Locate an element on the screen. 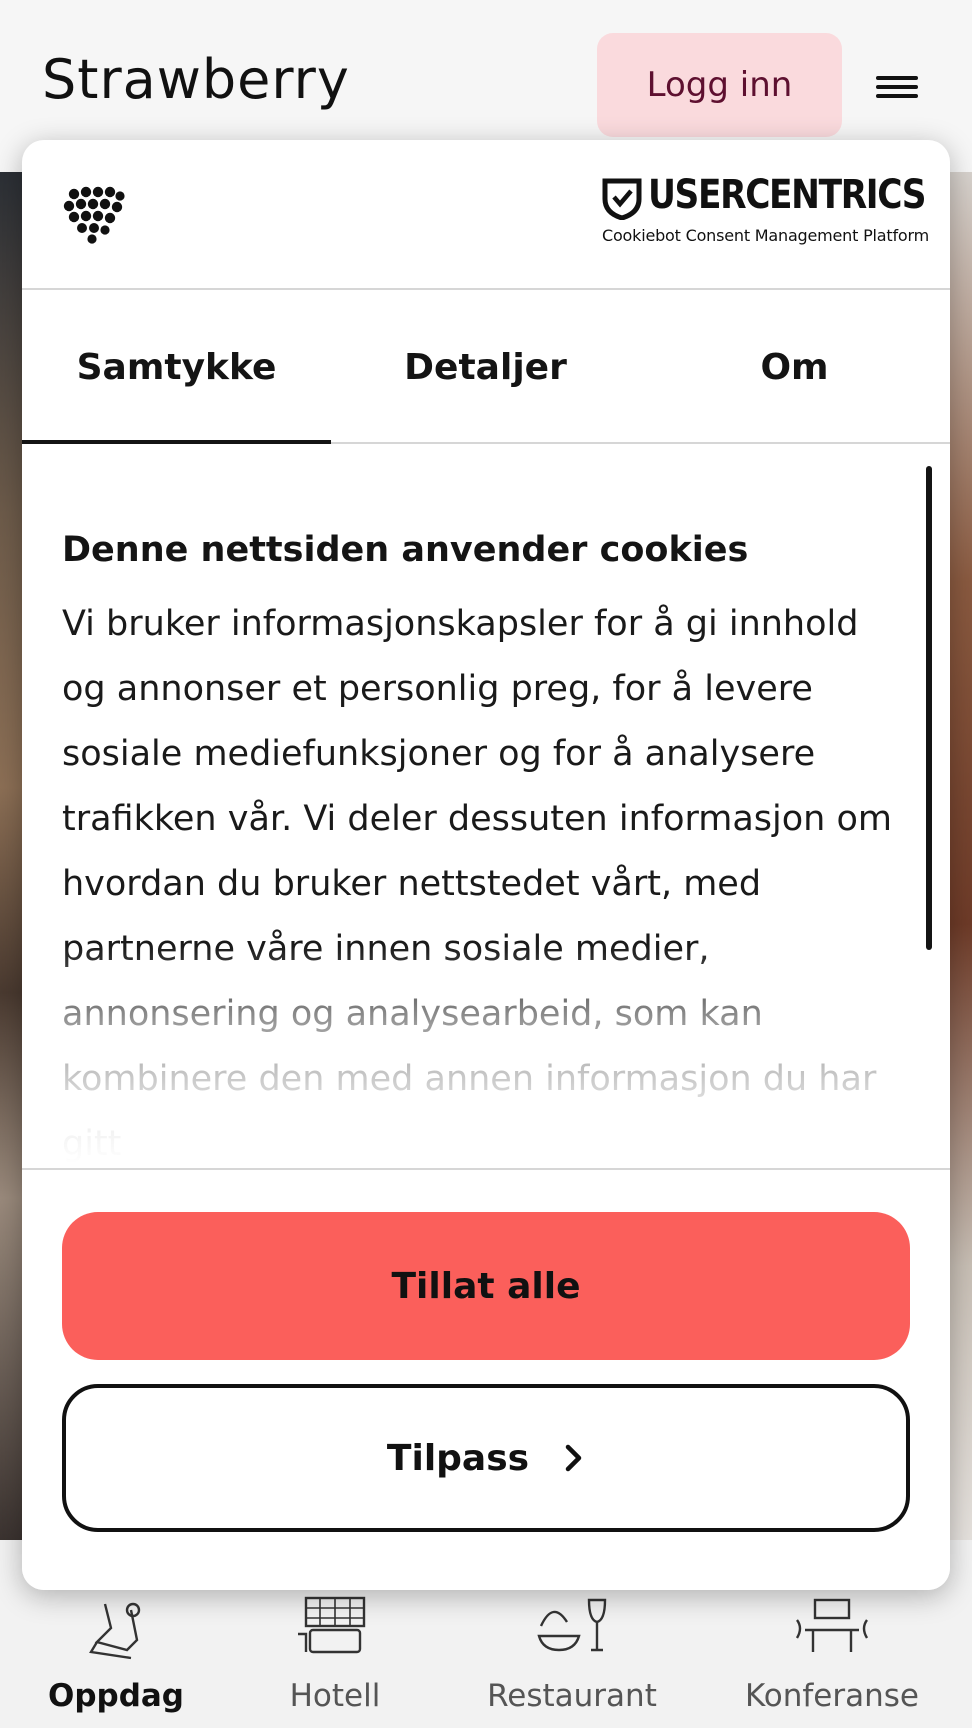  cookiebot-heart-logo-icon is located at coordinates (94, 215).